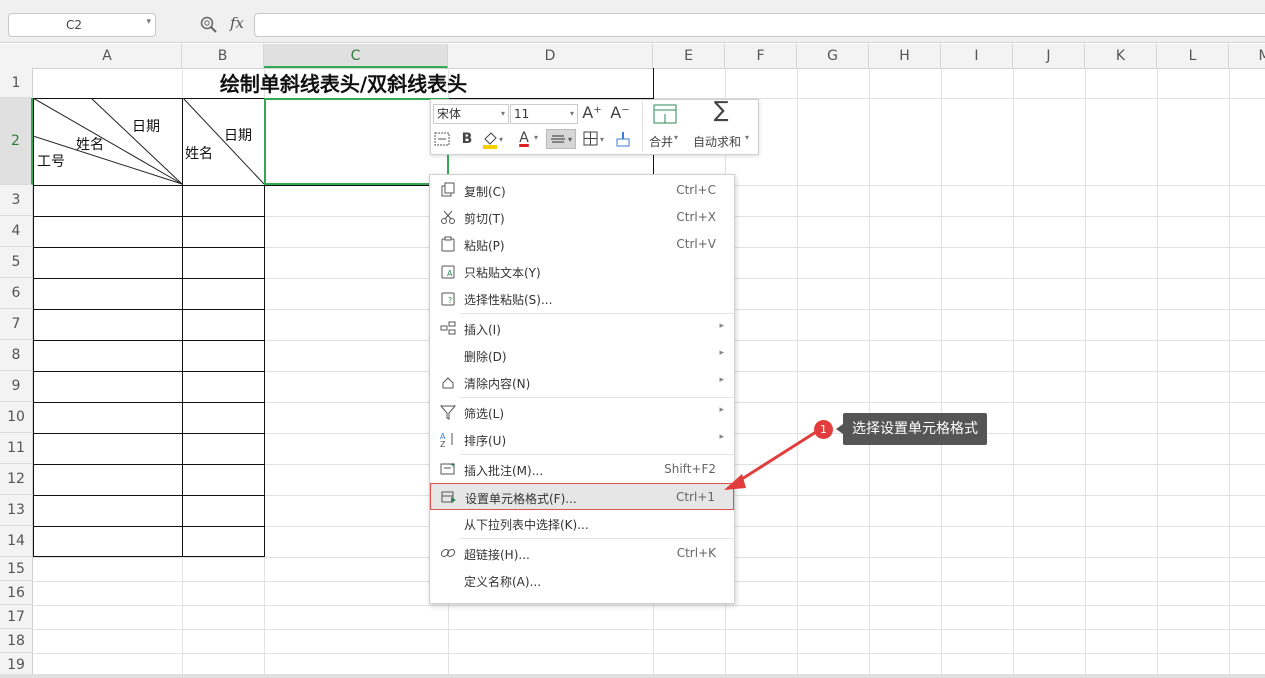  Describe the element at coordinates (16, 324) in the screenshot. I see `row-header-7: 7` at that location.